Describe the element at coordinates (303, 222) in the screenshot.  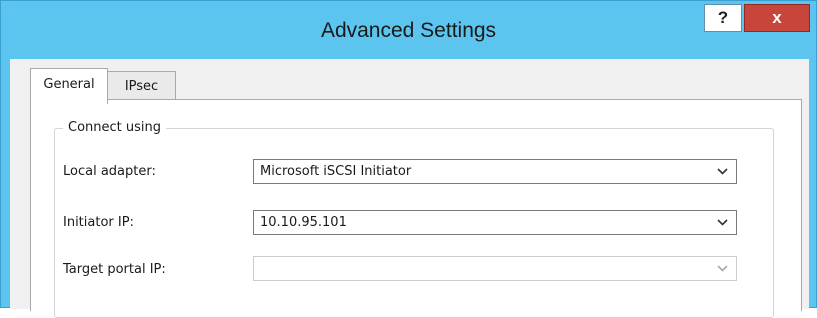
I see `initiator-ip-value: 10.10.95.101` at that location.